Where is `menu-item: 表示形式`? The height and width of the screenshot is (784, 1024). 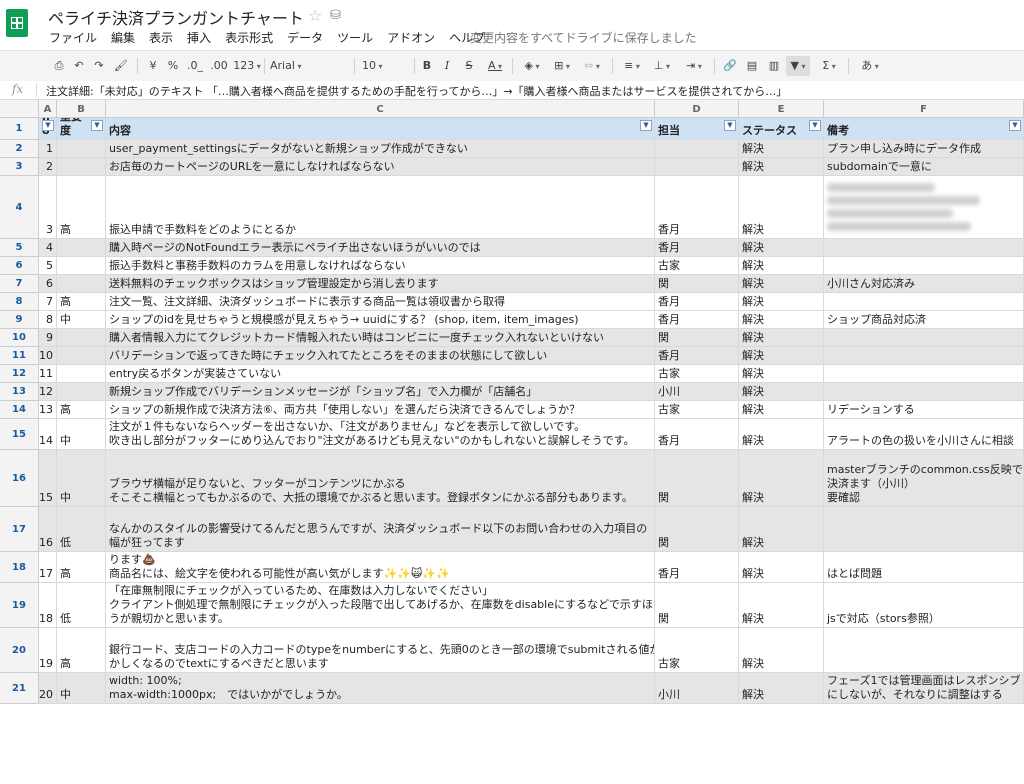
menu-item: 表示形式 is located at coordinates (249, 37).